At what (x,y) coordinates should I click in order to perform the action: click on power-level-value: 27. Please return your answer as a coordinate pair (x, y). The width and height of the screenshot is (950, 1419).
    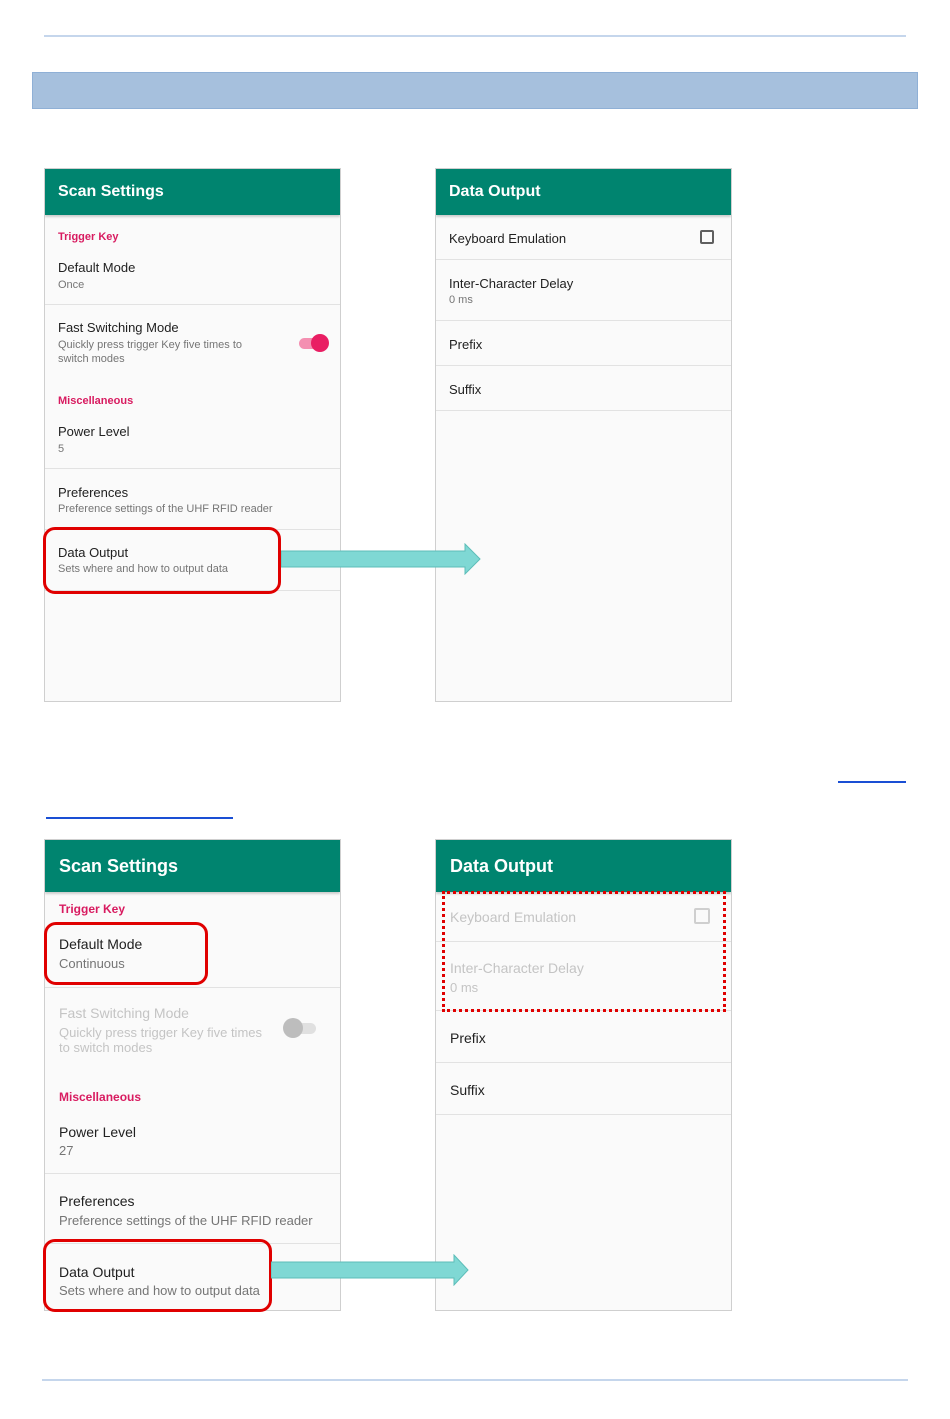
    Looking at the image, I should click on (66, 1150).